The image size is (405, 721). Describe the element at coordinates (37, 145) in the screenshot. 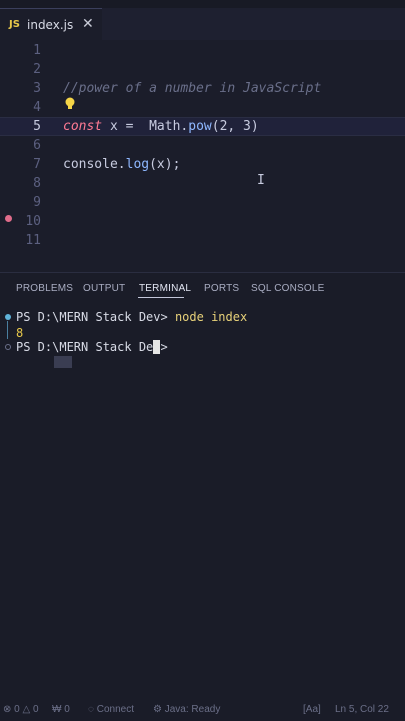

I see `line-number: 6` at that location.